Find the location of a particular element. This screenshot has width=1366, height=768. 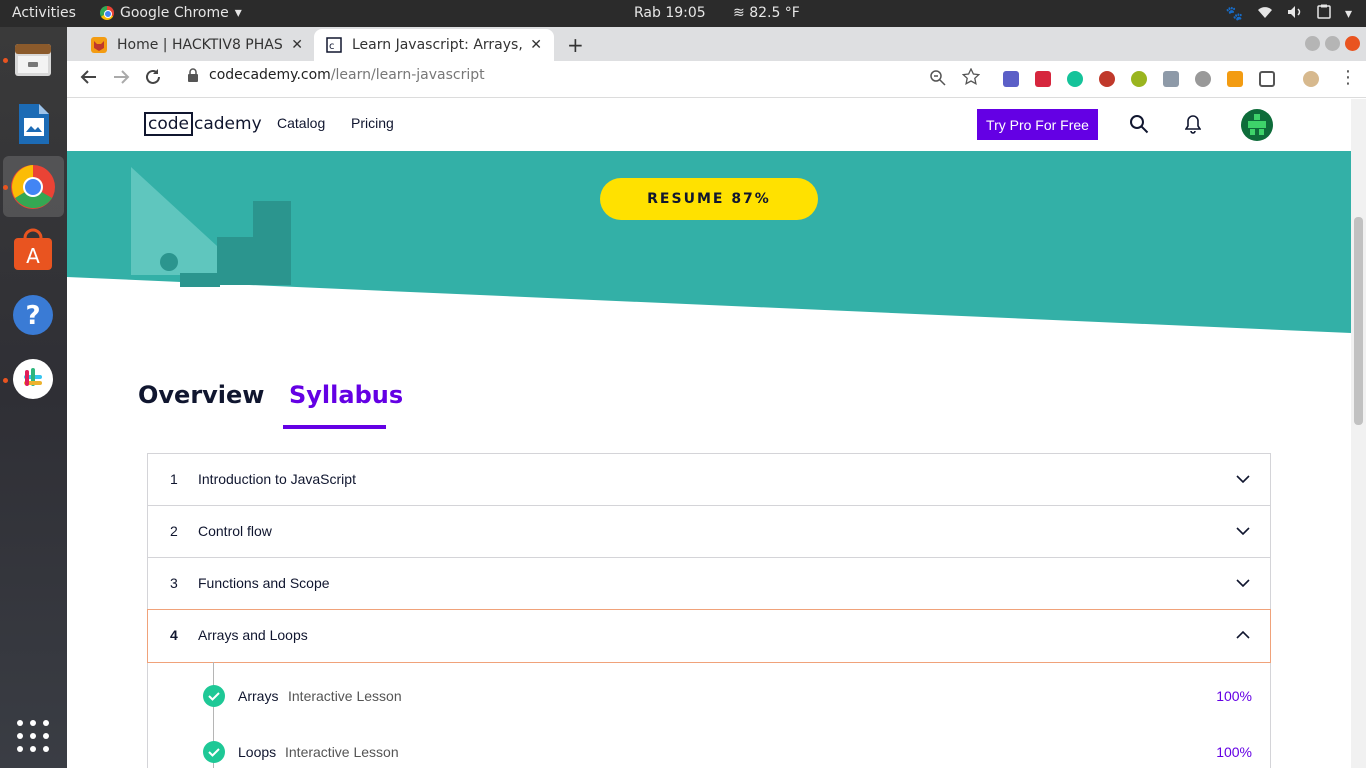

module-number: 1 is located at coordinates (174, 479).